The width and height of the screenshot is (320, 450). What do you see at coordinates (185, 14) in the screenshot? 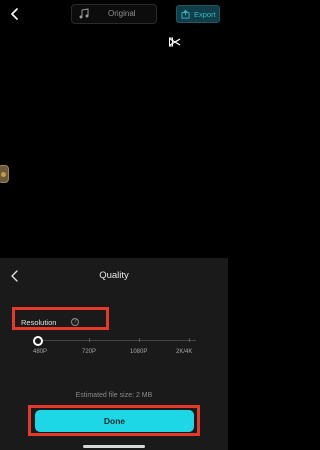
I see `export-icon` at bounding box center [185, 14].